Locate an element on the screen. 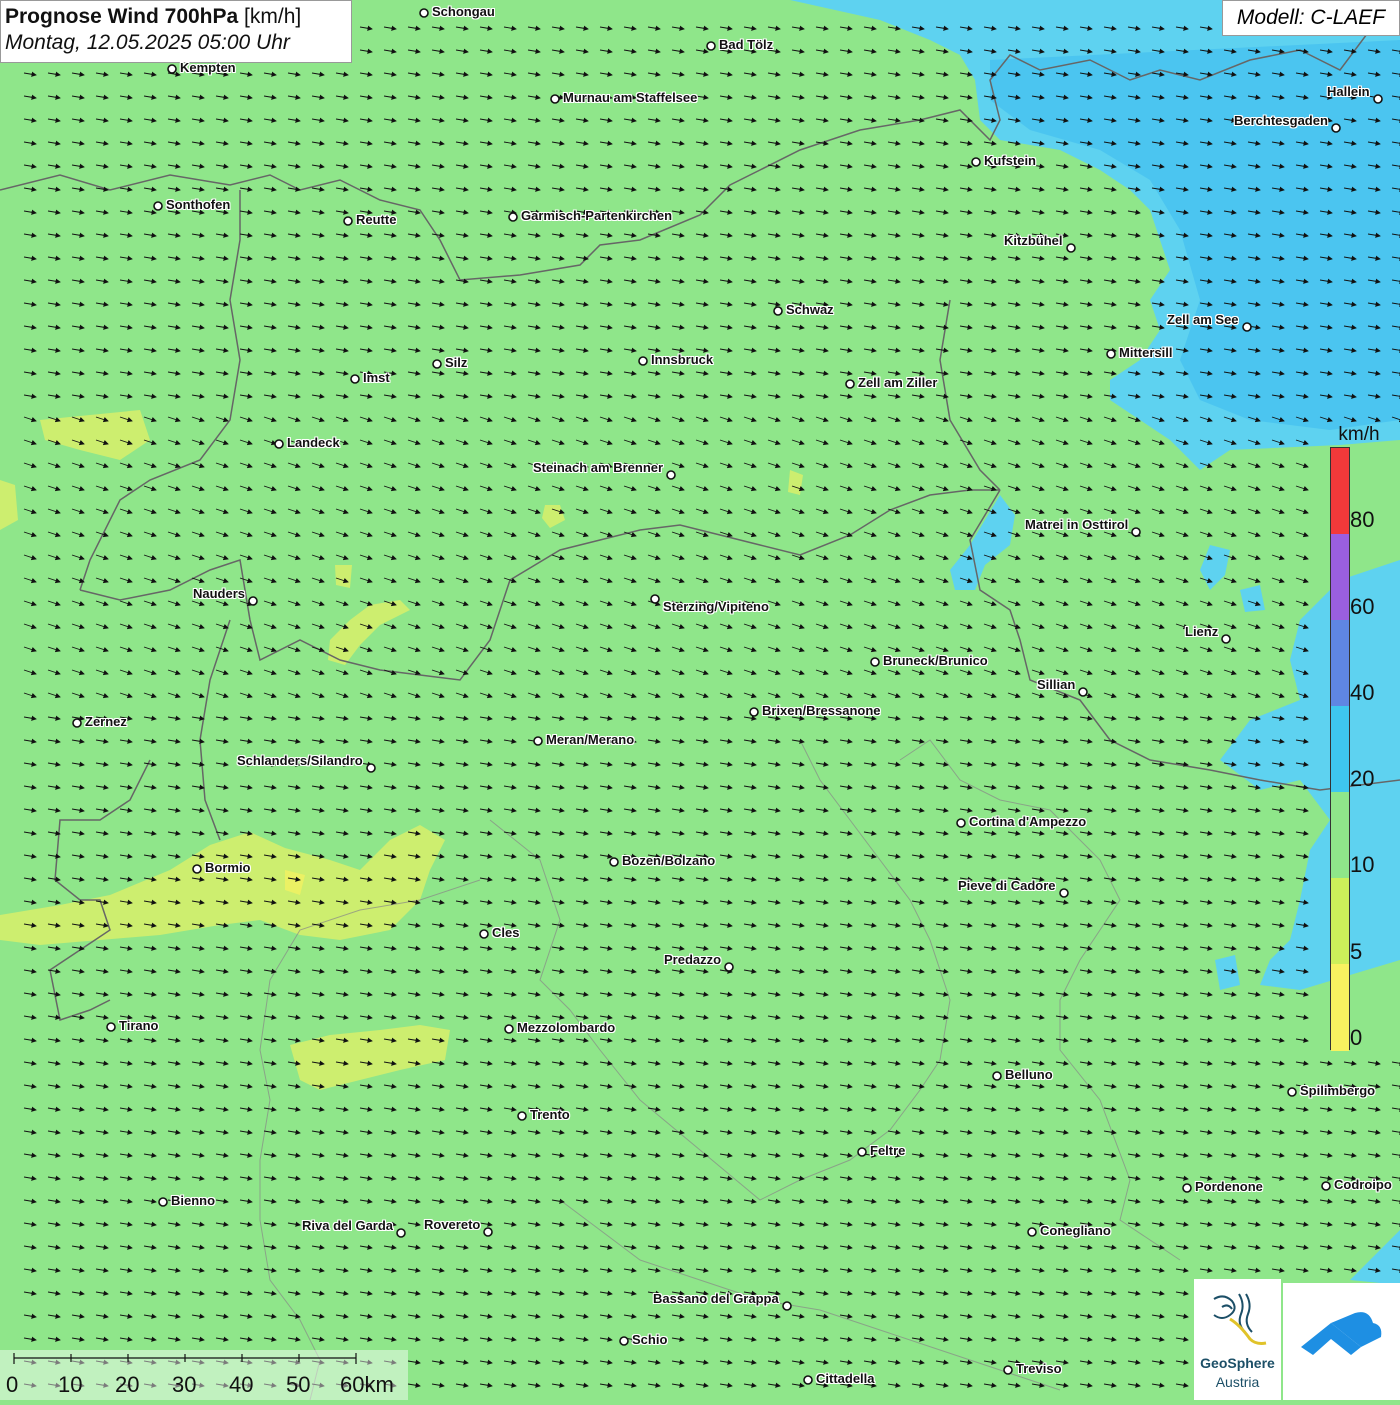 This screenshot has width=1400, height=1405. city-label: Cortina d'Ampezzo is located at coordinates (1028, 821).